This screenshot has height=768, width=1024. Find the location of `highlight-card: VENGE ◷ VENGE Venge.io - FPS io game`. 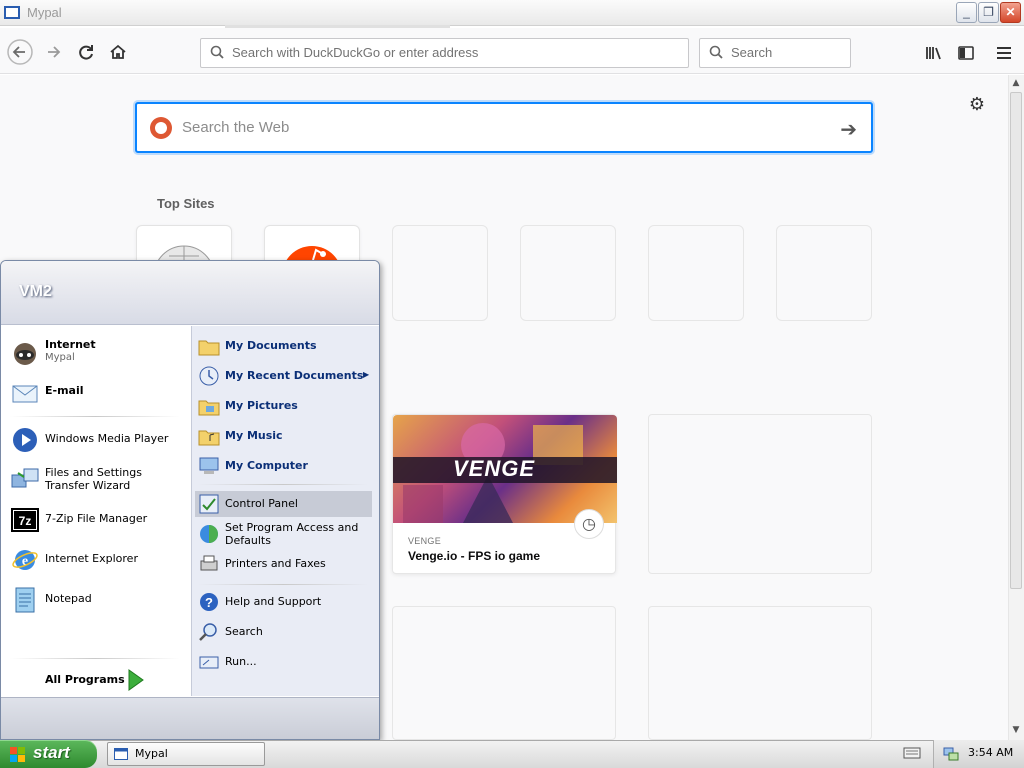

highlight-card: VENGE ◷ VENGE Venge.io - FPS io game is located at coordinates (504, 494).